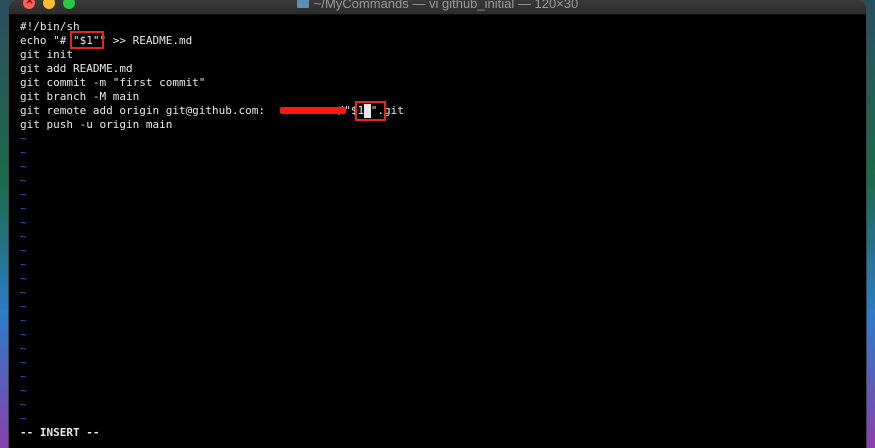  What do you see at coordinates (60, 432) in the screenshot?
I see `vi-mode-indicator: -- INSERT --` at bounding box center [60, 432].